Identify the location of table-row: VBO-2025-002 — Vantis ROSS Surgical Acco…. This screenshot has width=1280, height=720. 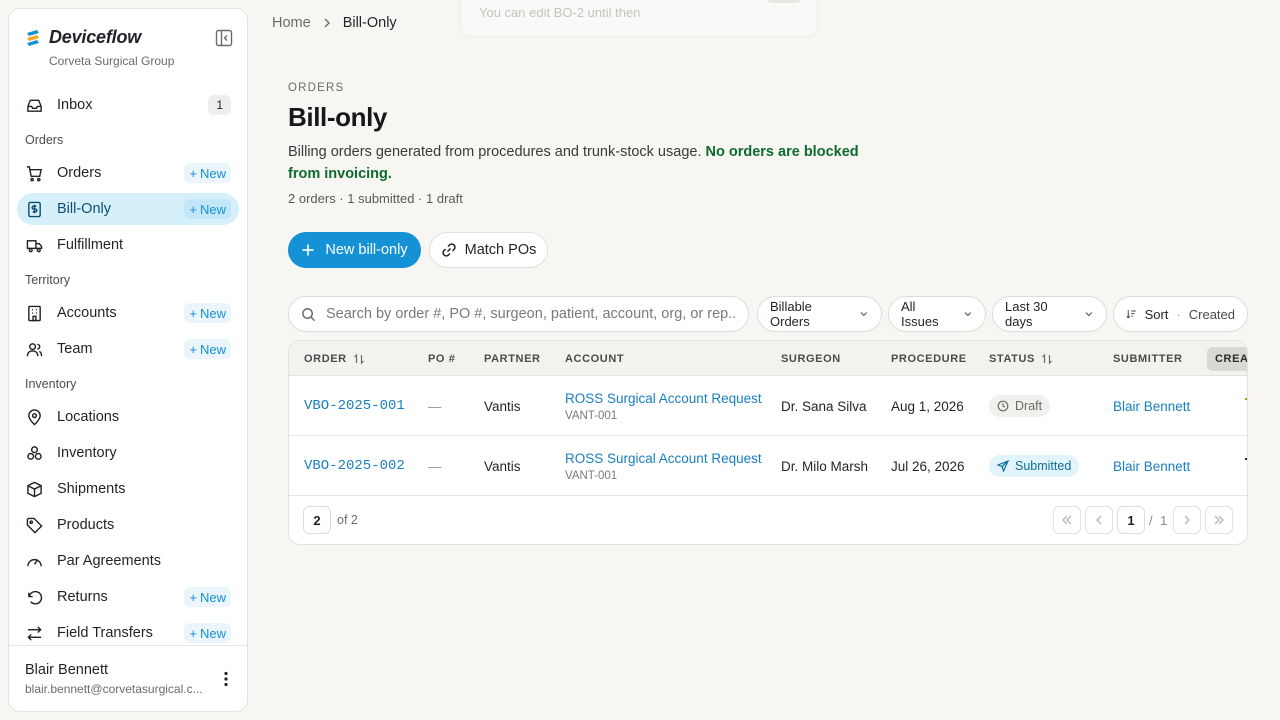
(768, 466).